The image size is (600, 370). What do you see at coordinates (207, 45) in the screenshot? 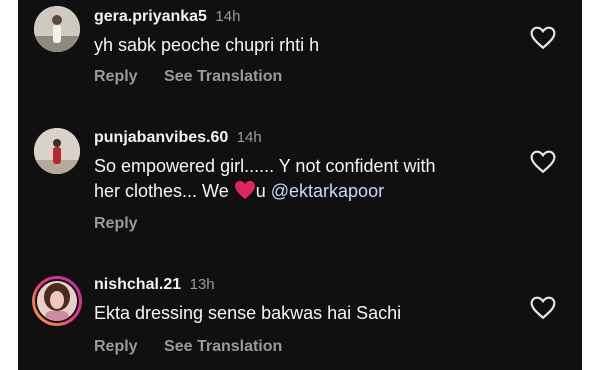
I see `comment-text: yh sabk peoche chupri rhti h` at bounding box center [207, 45].